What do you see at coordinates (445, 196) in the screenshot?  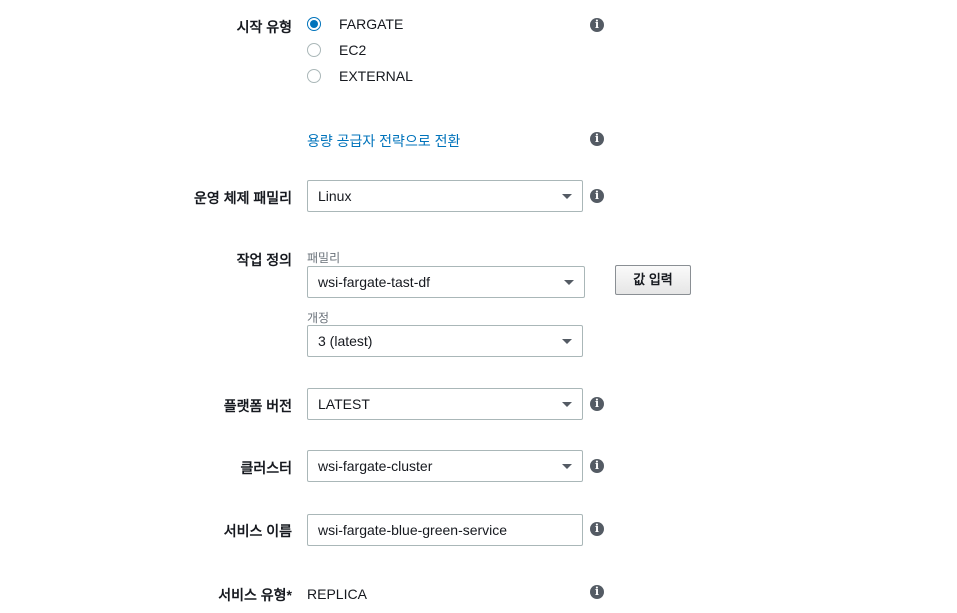 I see `os-family-select: Linux` at bounding box center [445, 196].